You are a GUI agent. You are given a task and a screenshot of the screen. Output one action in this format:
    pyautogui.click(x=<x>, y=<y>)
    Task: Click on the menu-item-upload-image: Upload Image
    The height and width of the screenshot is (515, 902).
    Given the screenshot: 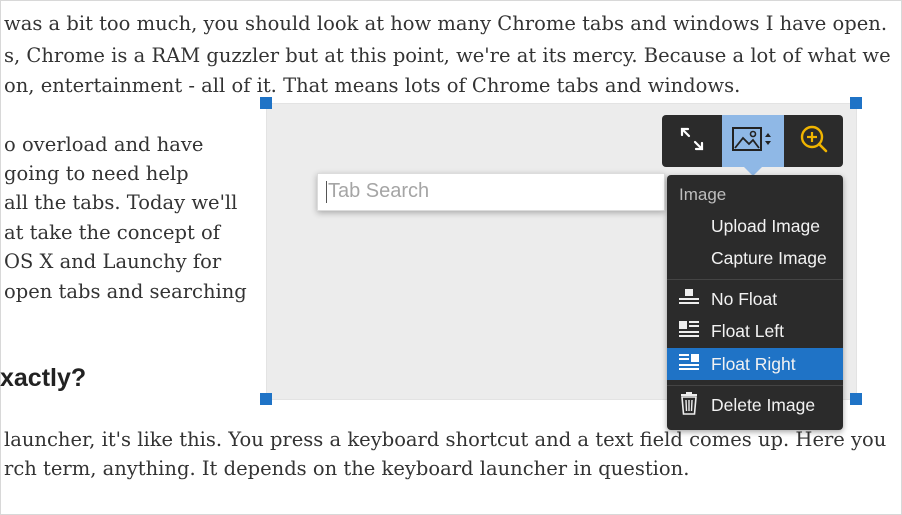 What is the action you would take?
    pyautogui.click(x=755, y=226)
    